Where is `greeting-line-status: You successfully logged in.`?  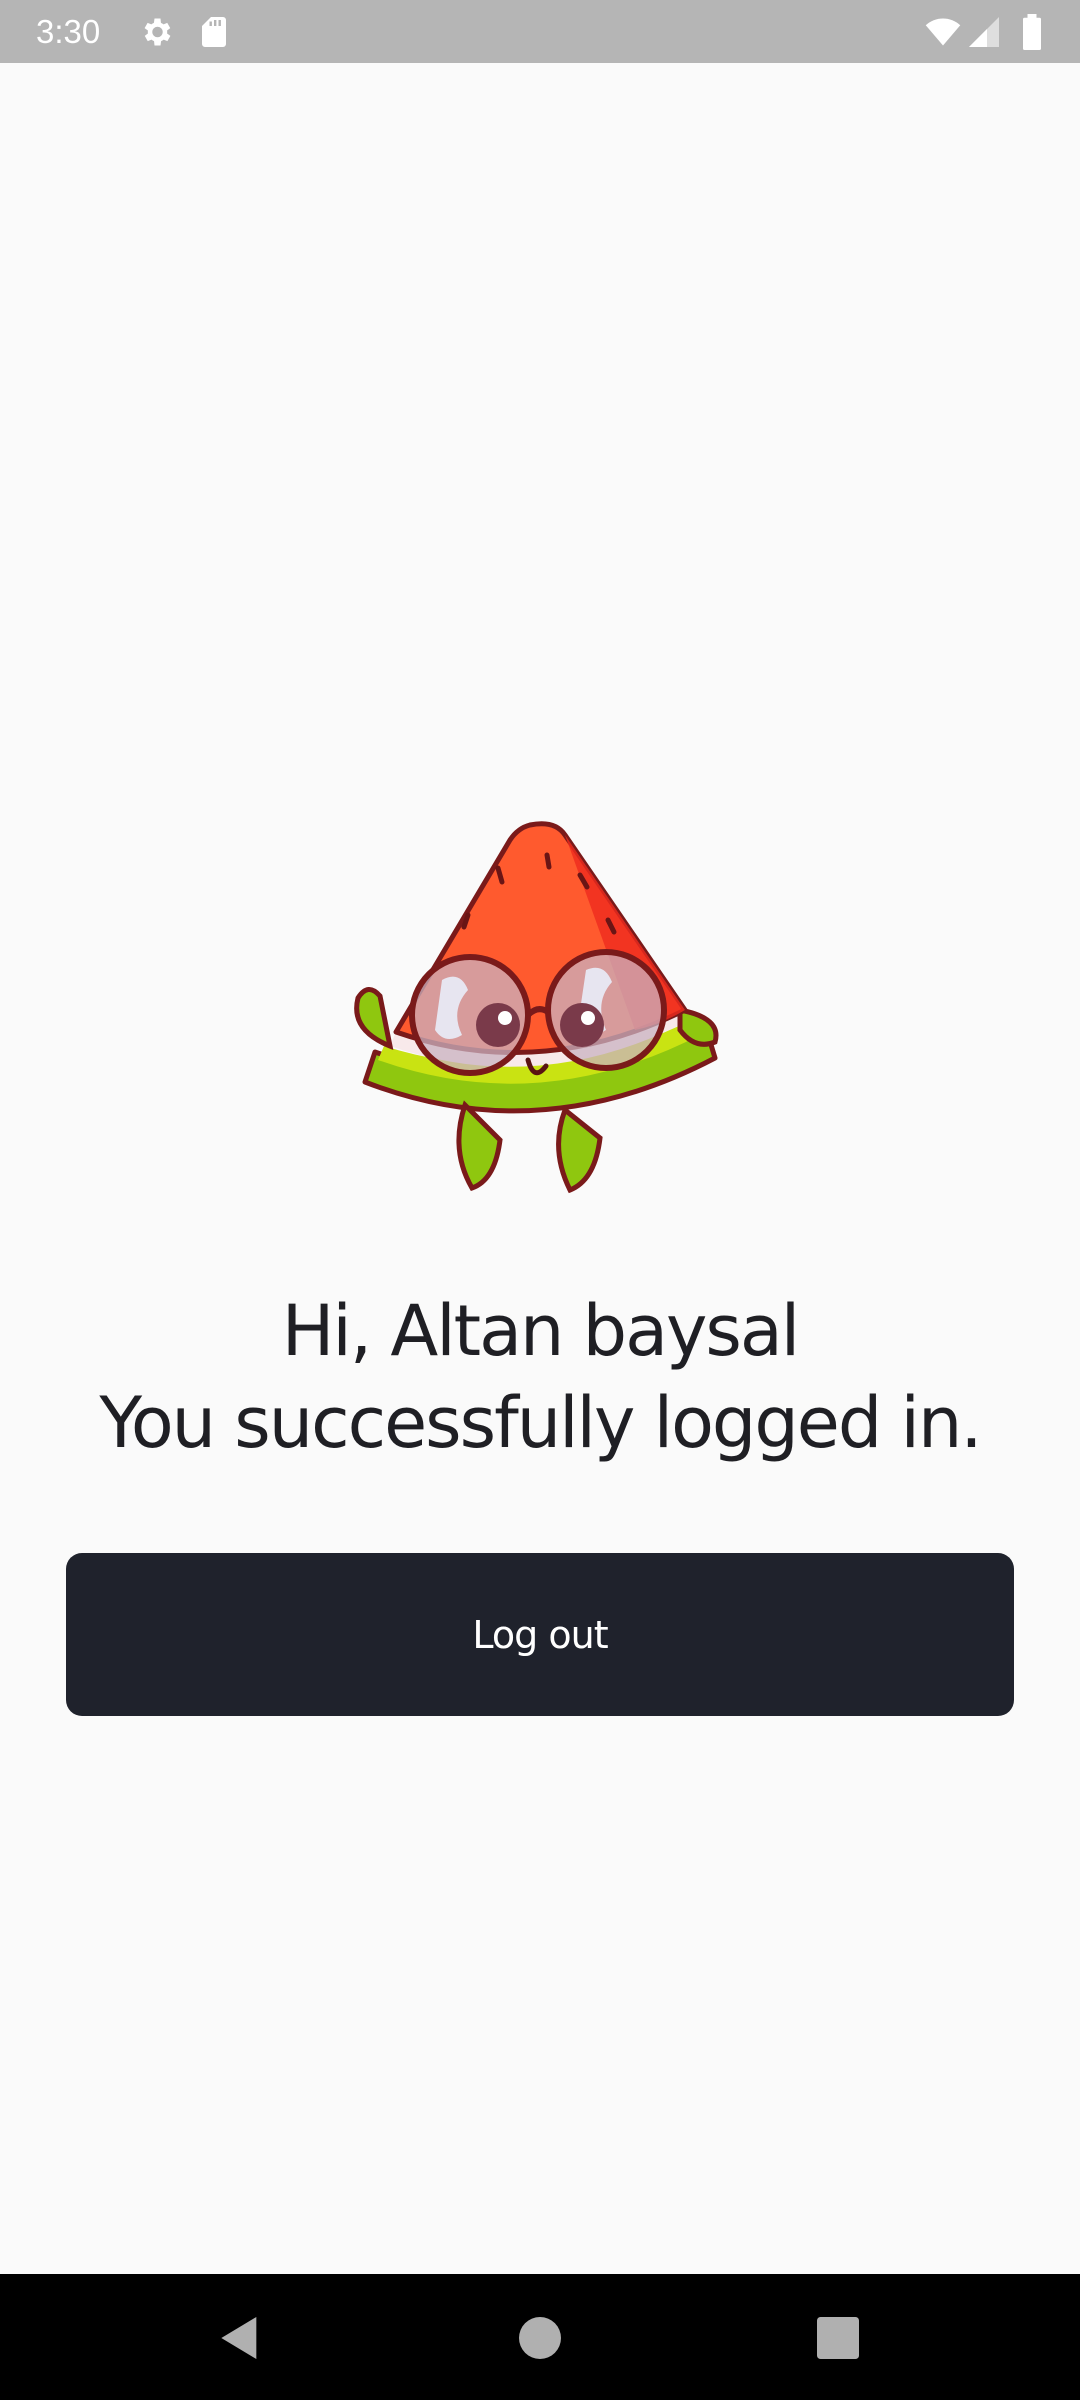 greeting-line-status: You successfully logged in. is located at coordinates (540, 1423).